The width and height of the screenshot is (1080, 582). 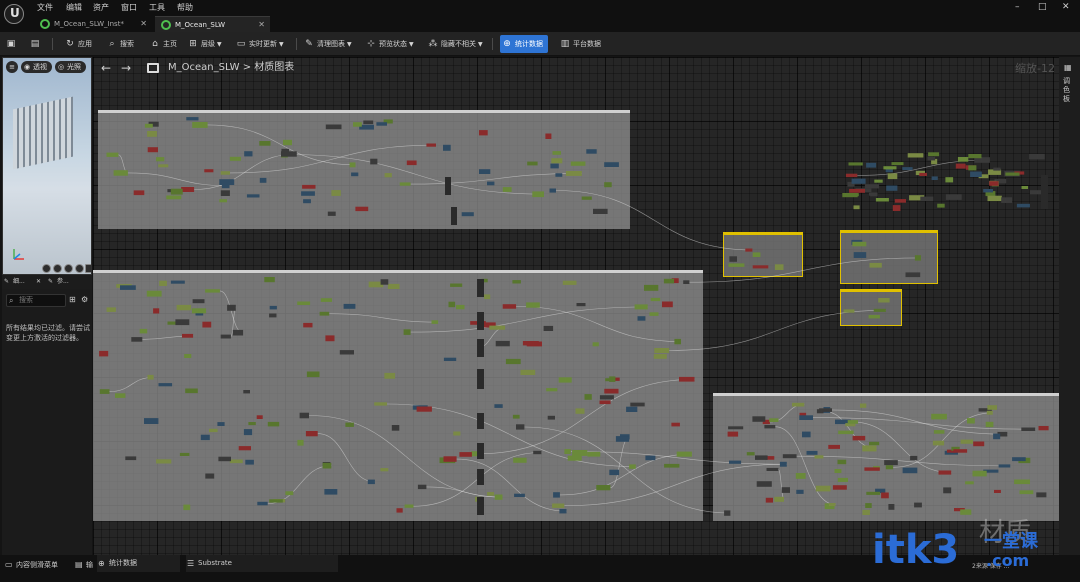 I want to click on lit-button: ◎ 光照, so click(x=70, y=67).